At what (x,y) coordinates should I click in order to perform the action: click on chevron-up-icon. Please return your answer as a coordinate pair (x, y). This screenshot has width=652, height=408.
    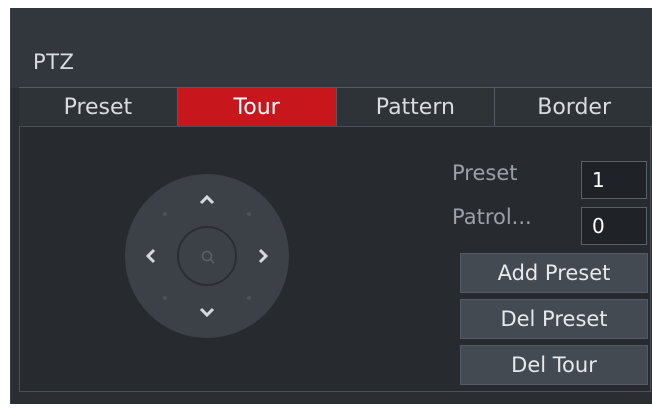
    Looking at the image, I should click on (207, 200).